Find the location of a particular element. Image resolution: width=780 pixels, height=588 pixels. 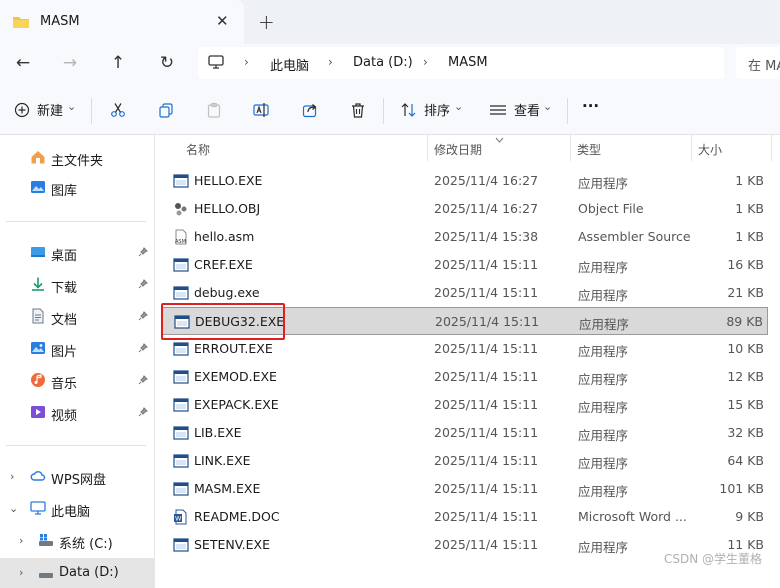

address-bar: › 此电脑 › Data (D:) › MASM is located at coordinates (461, 63).